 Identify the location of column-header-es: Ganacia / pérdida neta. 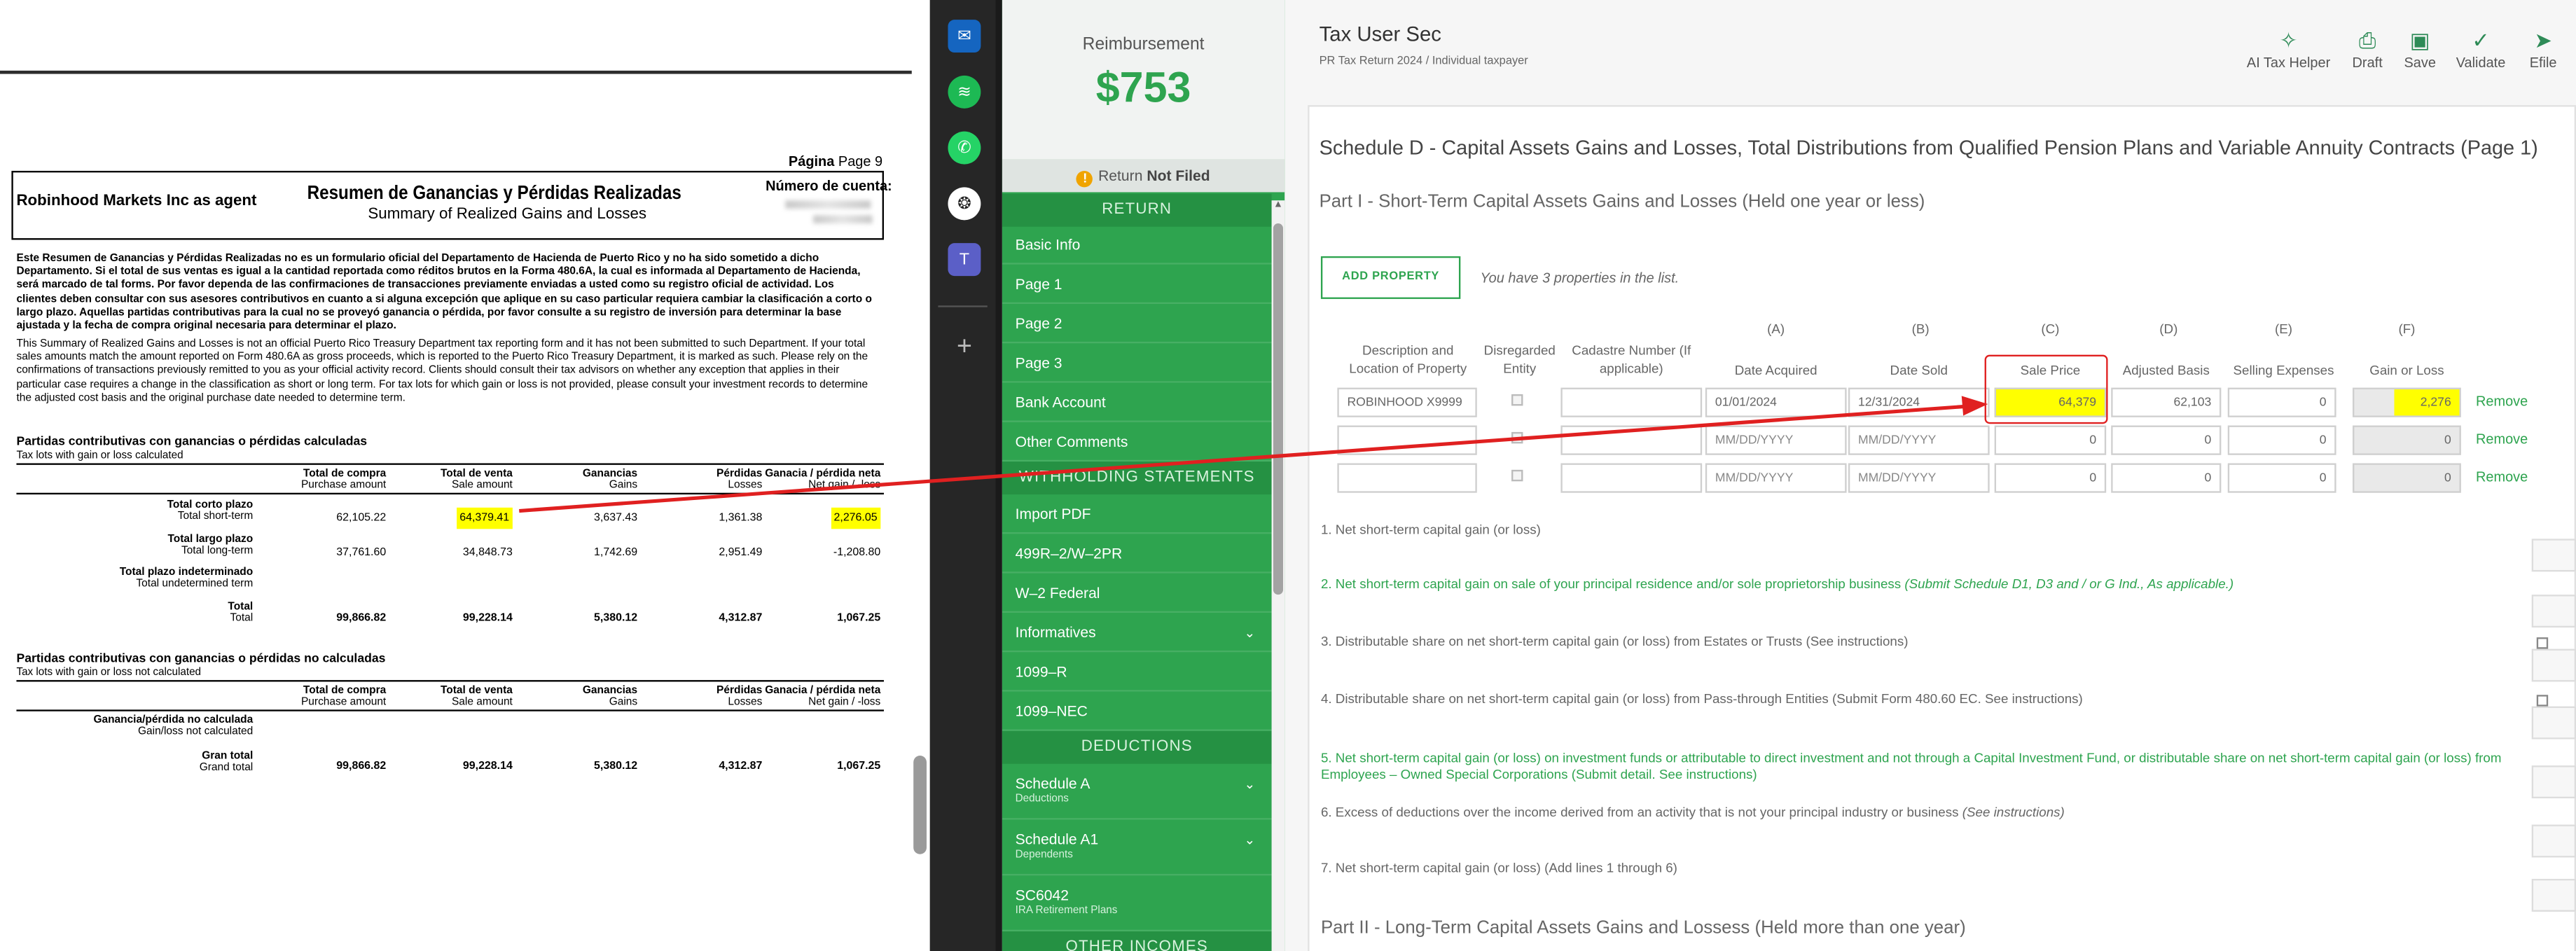
(823, 691).